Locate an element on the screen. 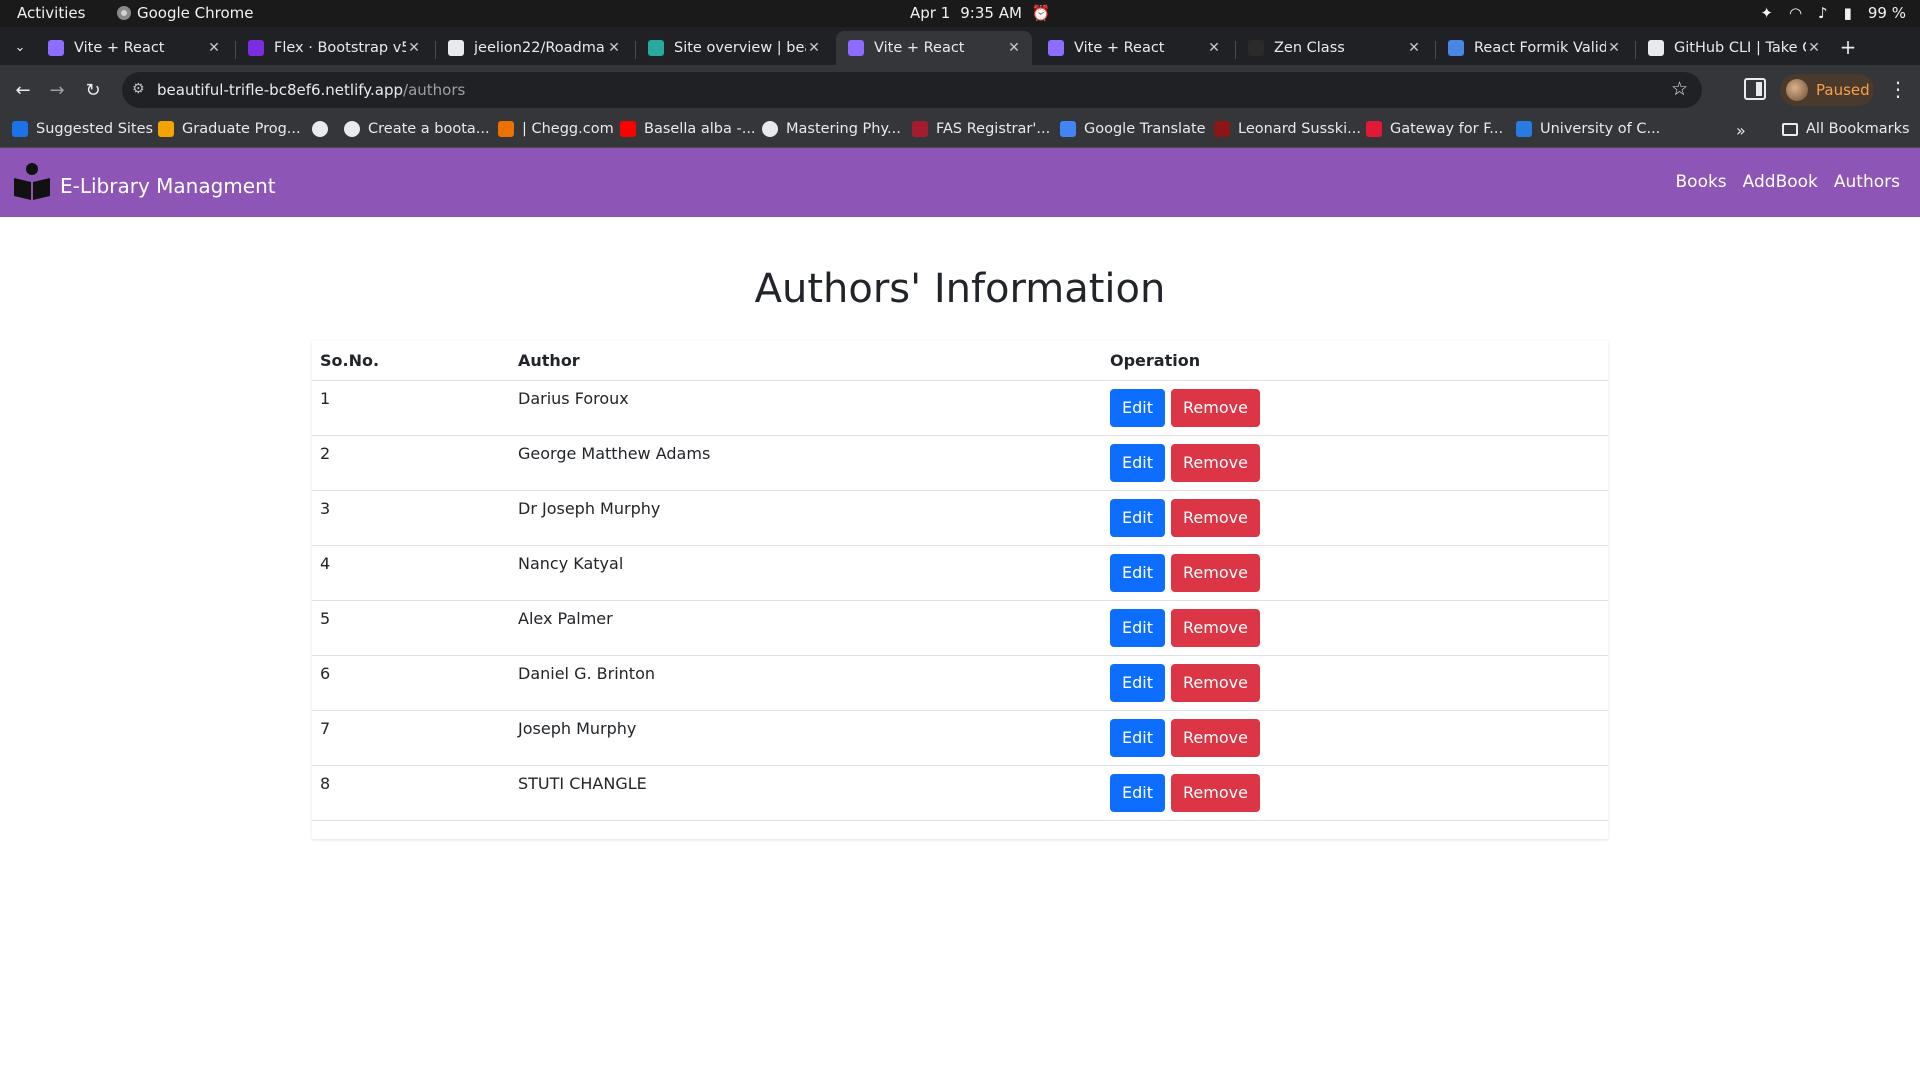 This screenshot has height=1080, width=1920. site-info-icon: ⚙ is located at coordinates (138, 89).